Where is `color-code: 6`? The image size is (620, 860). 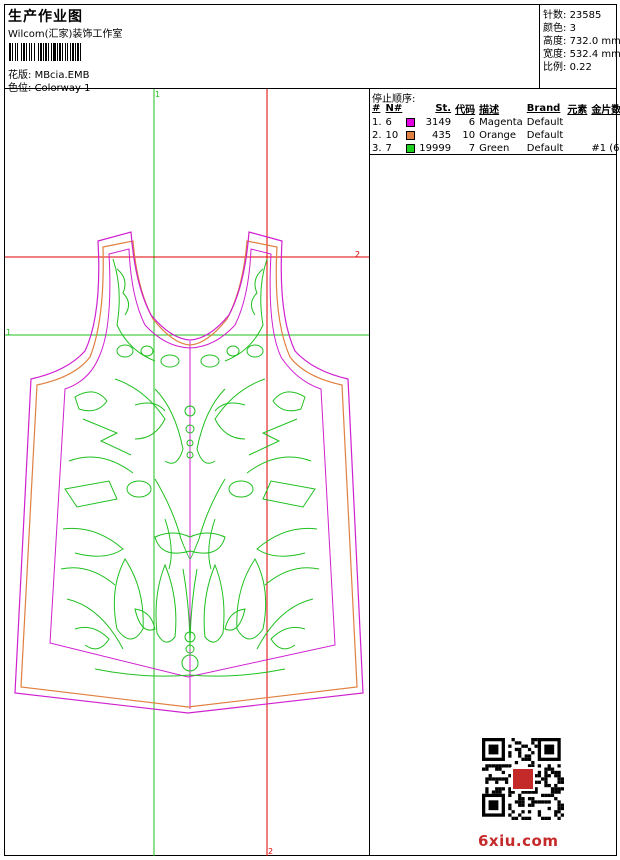 color-code: 6 is located at coordinates (472, 122).